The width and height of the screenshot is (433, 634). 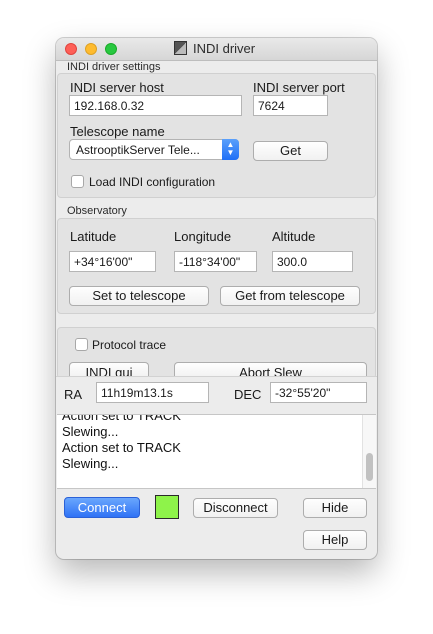 I want to click on telescope-label: Telescope name, so click(x=117, y=131).